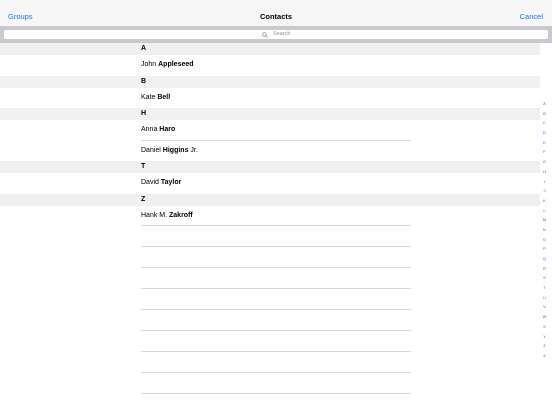  Describe the element at coordinates (270, 98) in the screenshot. I see `contact-row: Kate Bell` at that location.